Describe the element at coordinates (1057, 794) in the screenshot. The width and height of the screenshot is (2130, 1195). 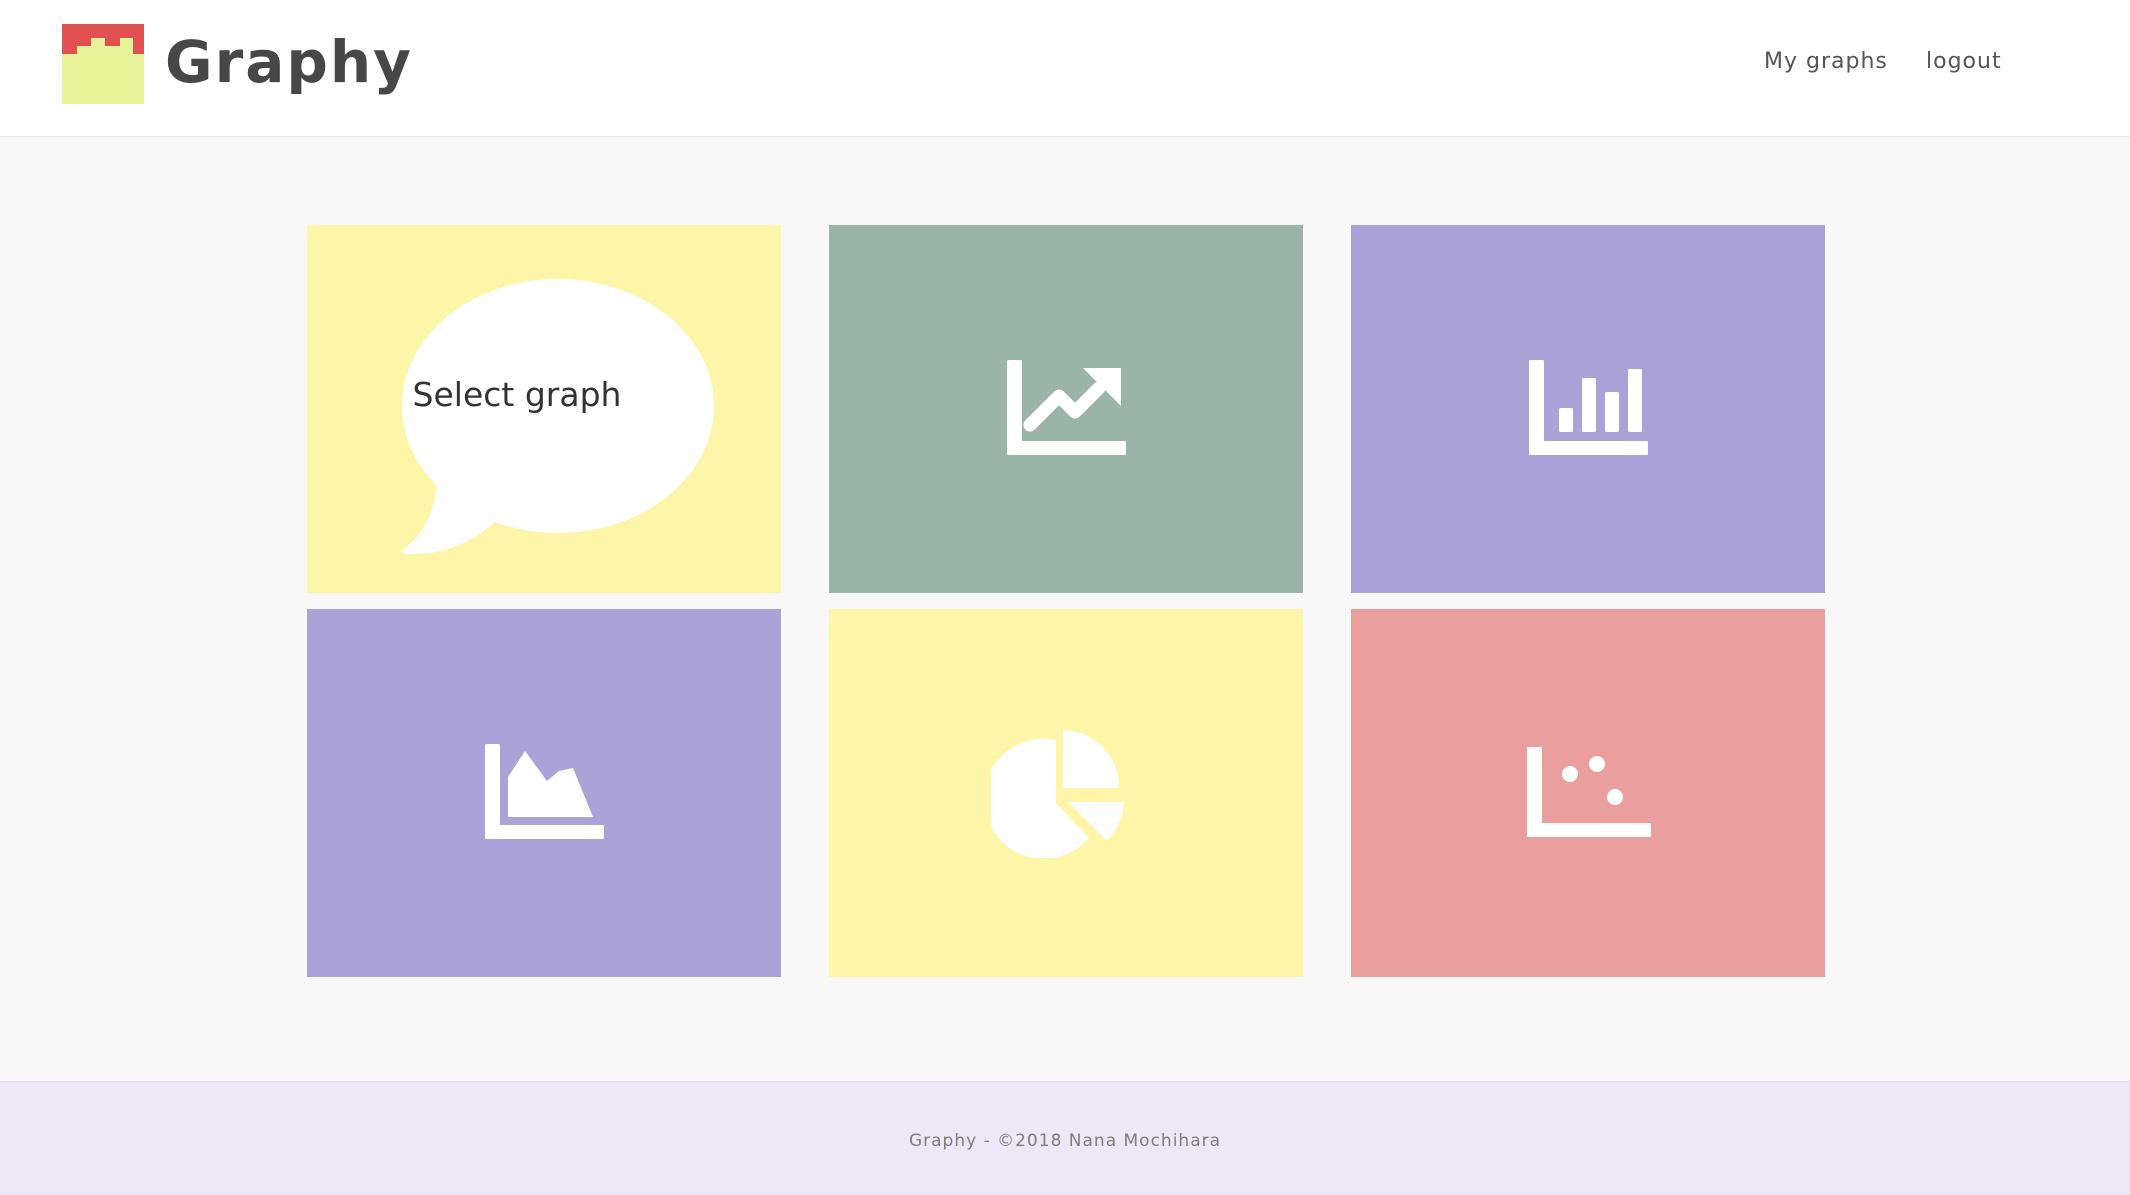
I see `pie-chart-icon` at that location.